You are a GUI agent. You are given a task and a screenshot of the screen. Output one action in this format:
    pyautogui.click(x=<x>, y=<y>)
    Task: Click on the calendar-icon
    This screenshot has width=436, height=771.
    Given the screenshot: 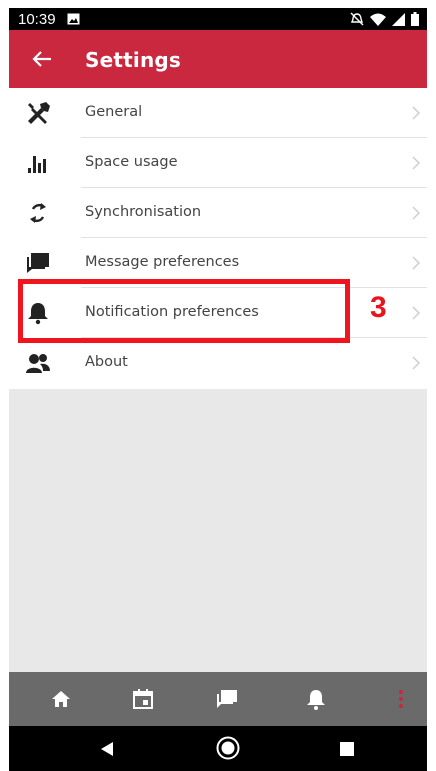 What is the action you would take?
    pyautogui.click(x=143, y=699)
    